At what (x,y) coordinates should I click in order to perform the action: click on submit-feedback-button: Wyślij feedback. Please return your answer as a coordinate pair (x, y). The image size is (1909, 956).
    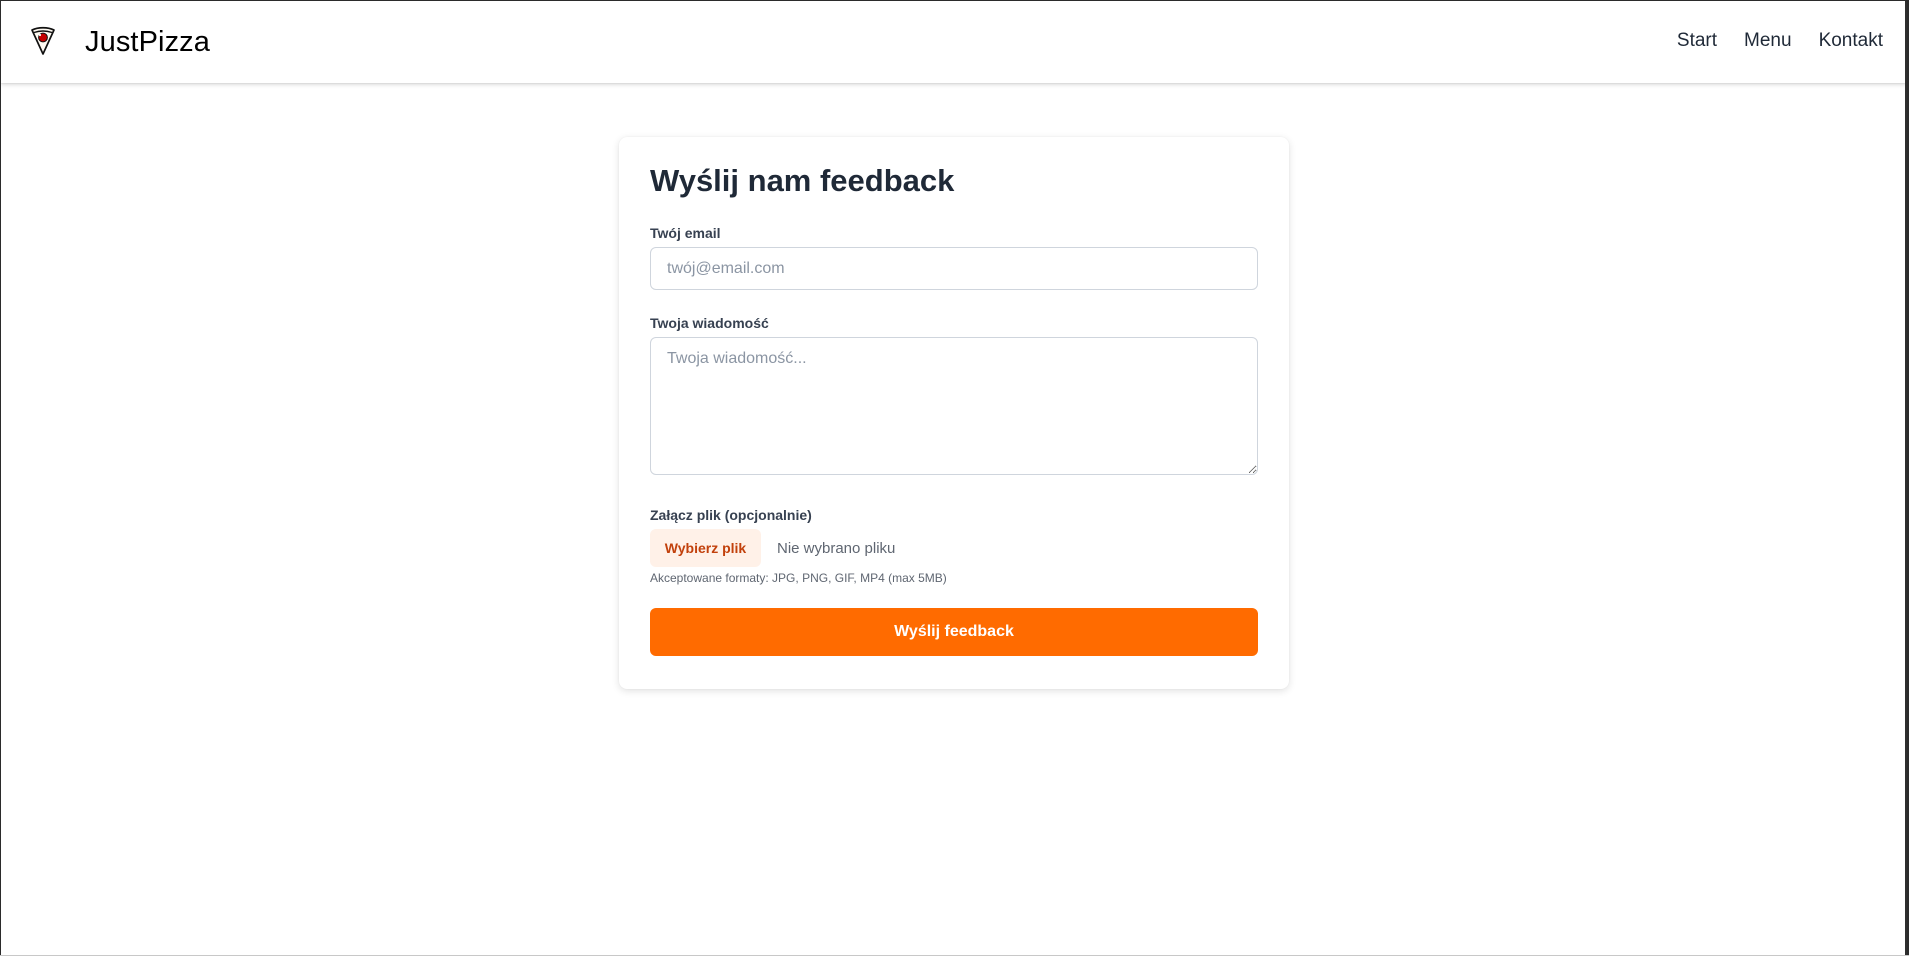
    Looking at the image, I should click on (954, 632).